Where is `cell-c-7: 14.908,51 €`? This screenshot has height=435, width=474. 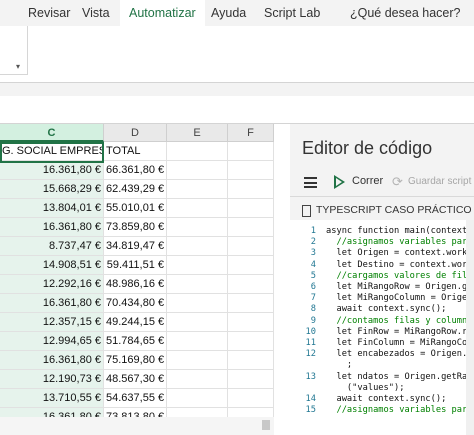
cell-c-7: 14.908,51 € is located at coordinates (52, 265).